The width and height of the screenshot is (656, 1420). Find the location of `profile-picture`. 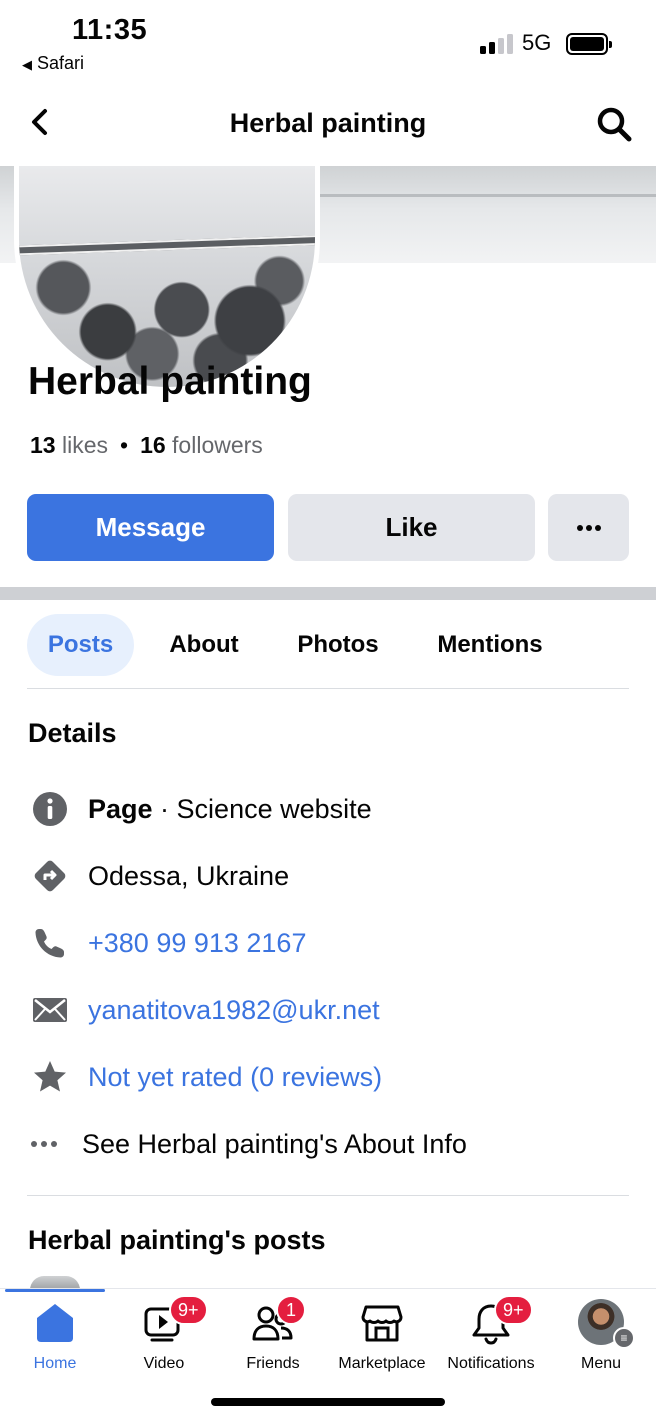

profile-picture is located at coordinates (167, 279).